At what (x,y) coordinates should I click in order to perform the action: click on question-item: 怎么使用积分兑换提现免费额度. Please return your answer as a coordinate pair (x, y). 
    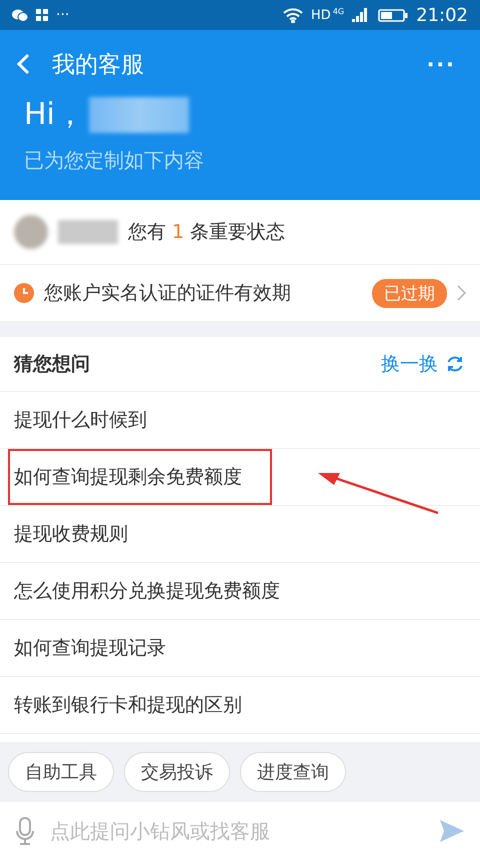
    Looking at the image, I should click on (161, 591).